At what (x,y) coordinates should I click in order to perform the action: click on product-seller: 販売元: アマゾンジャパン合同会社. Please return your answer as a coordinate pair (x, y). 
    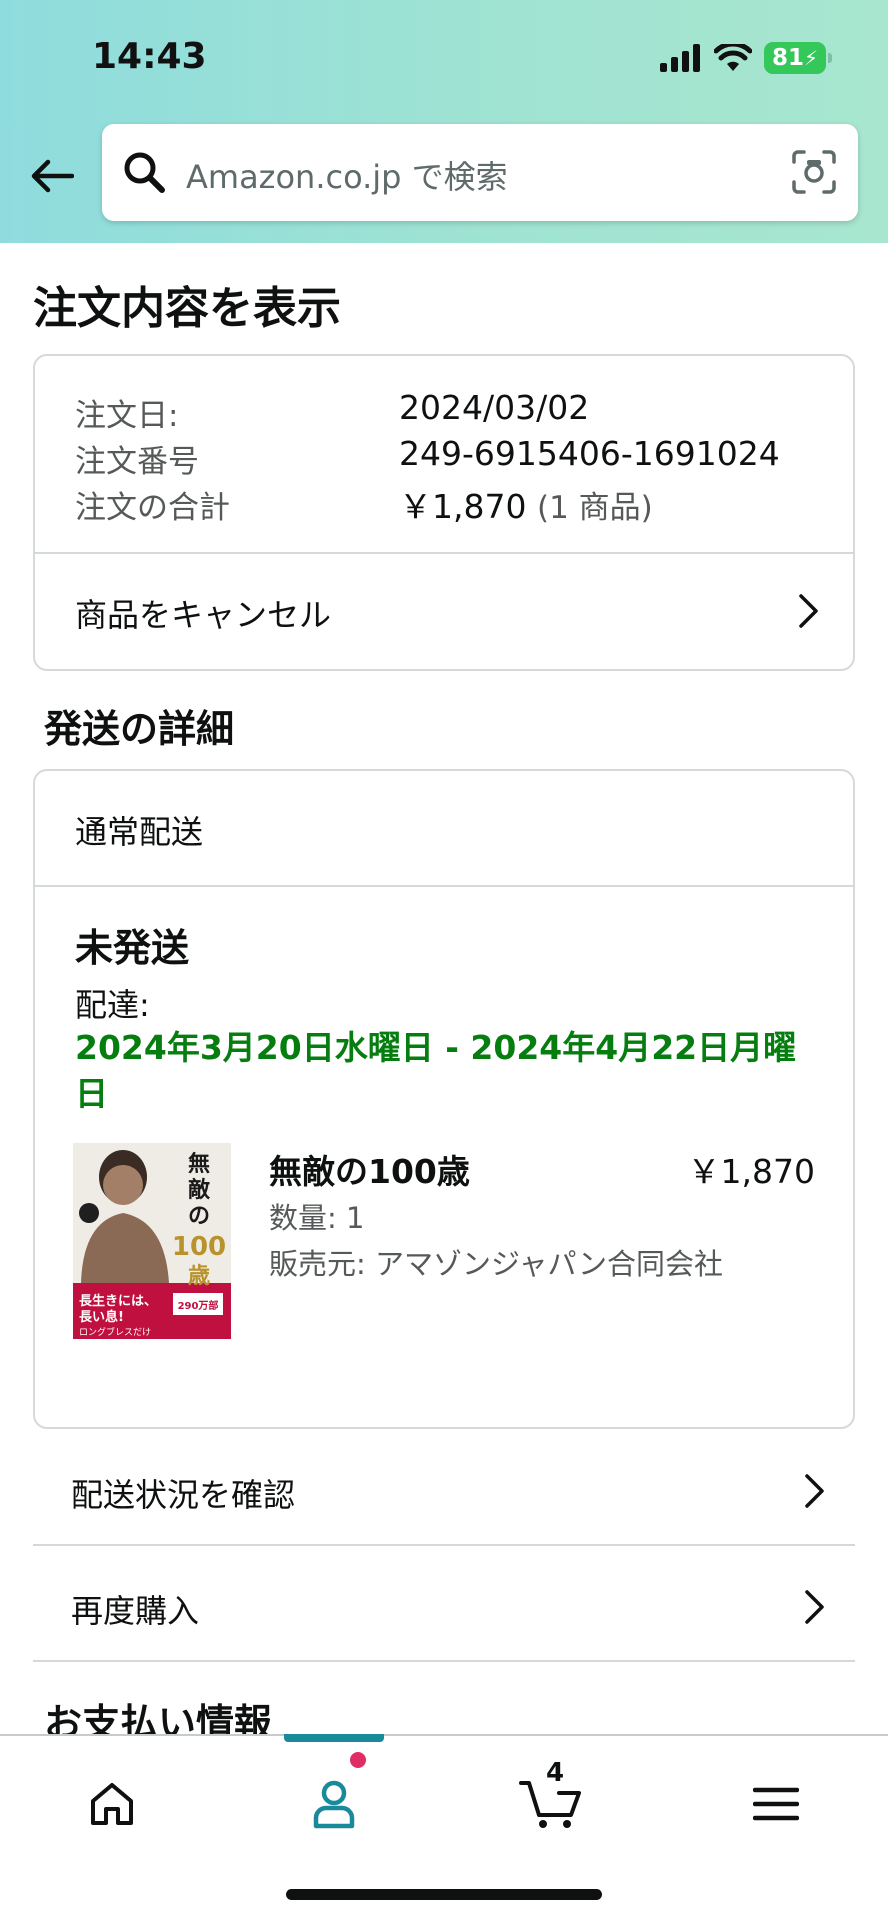
    Looking at the image, I should click on (496, 1264).